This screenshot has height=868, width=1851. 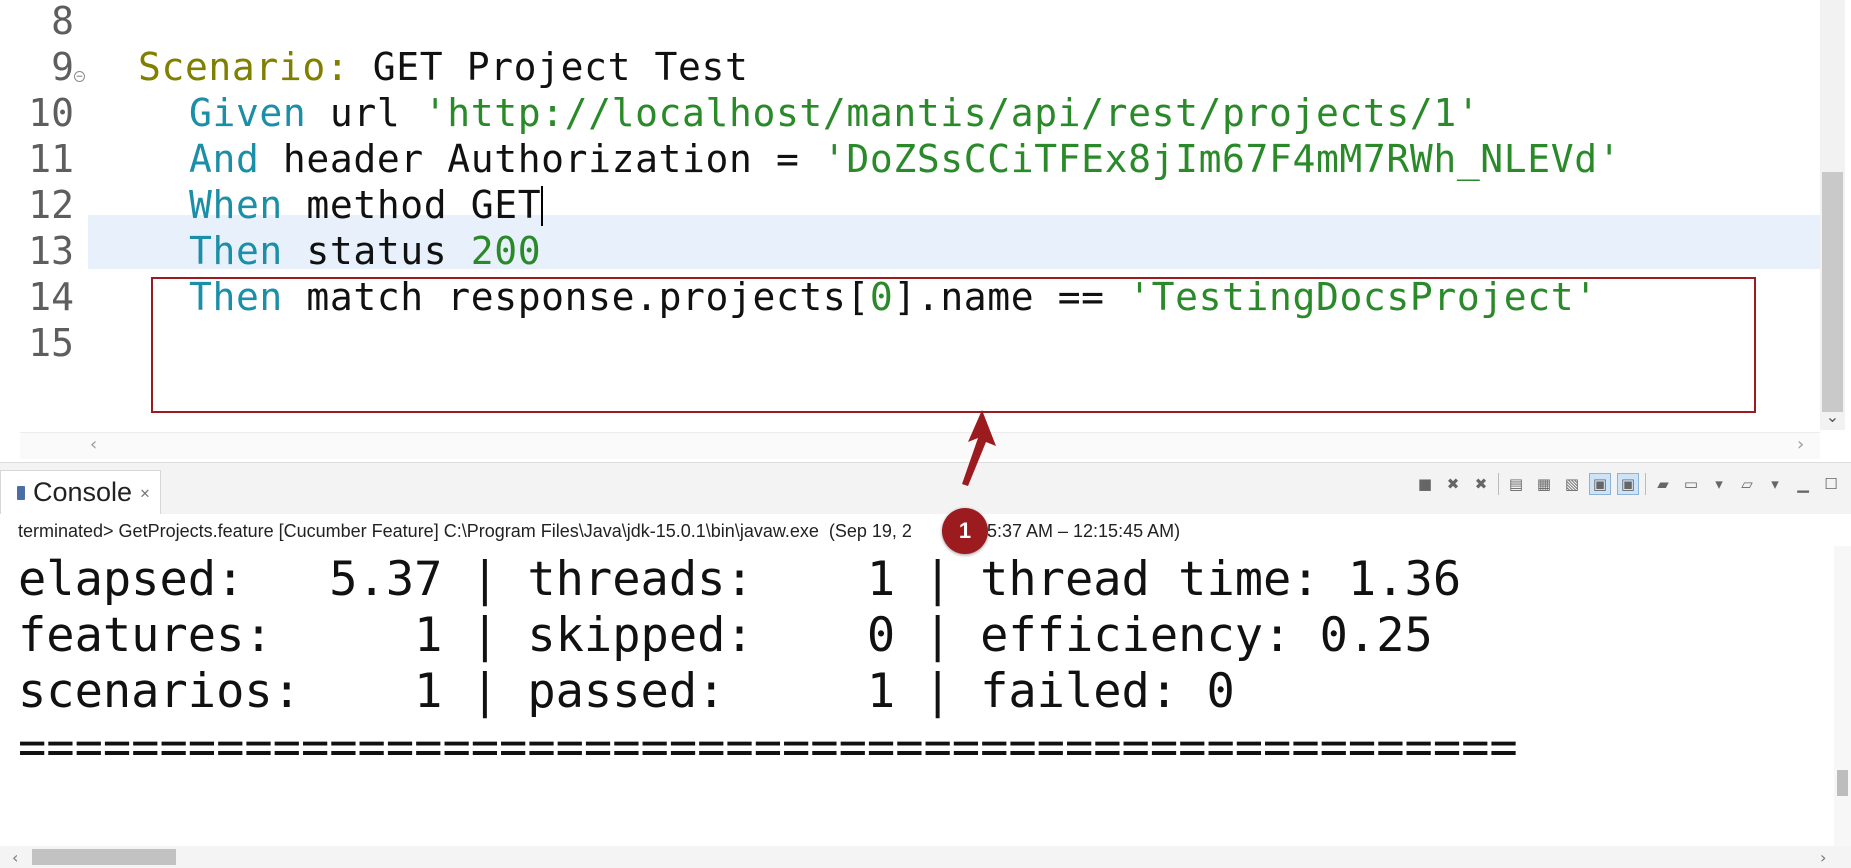 What do you see at coordinates (21, 492) in the screenshot?
I see `console-icon` at bounding box center [21, 492].